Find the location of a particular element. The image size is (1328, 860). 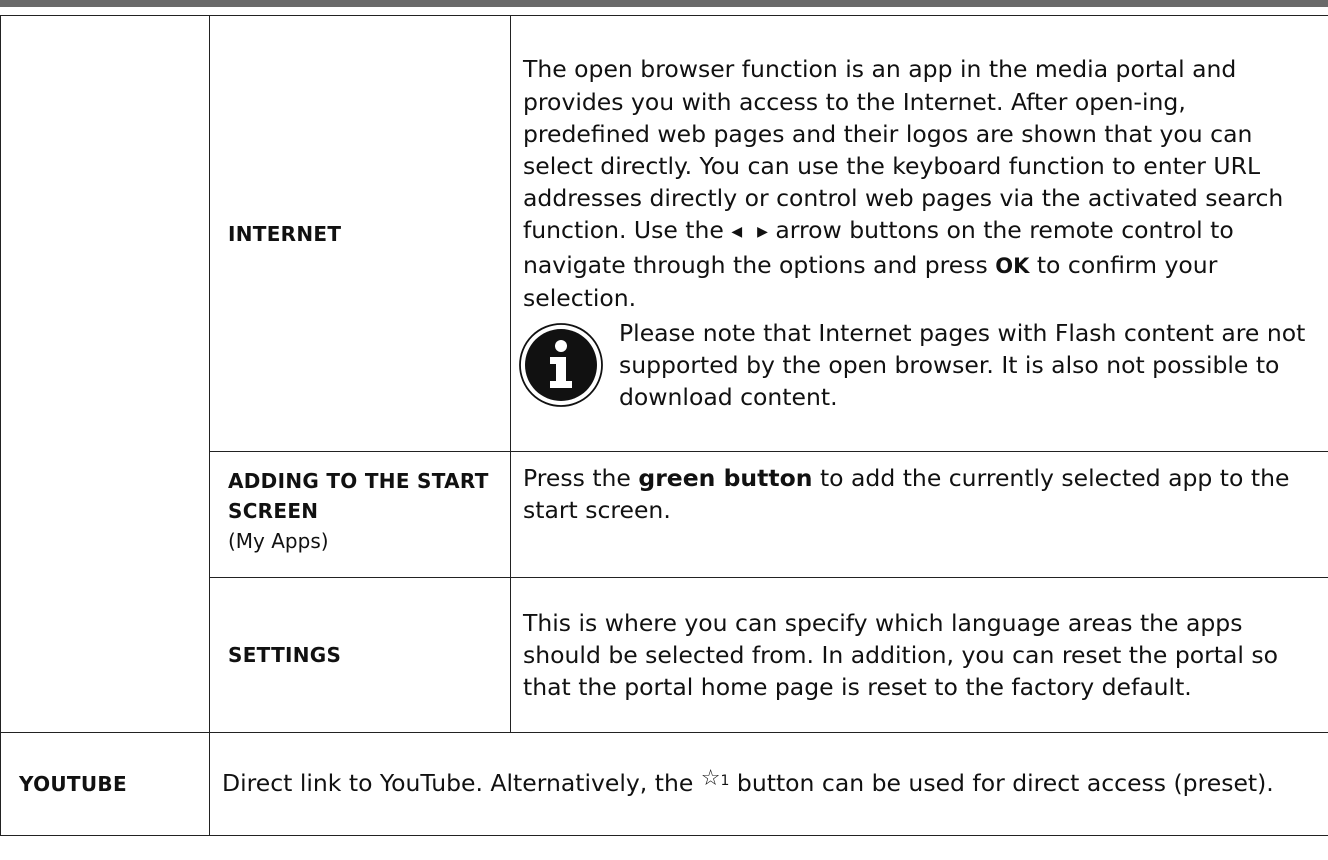

youtube-label: YOUTUBE is located at coordinates (105, 784).